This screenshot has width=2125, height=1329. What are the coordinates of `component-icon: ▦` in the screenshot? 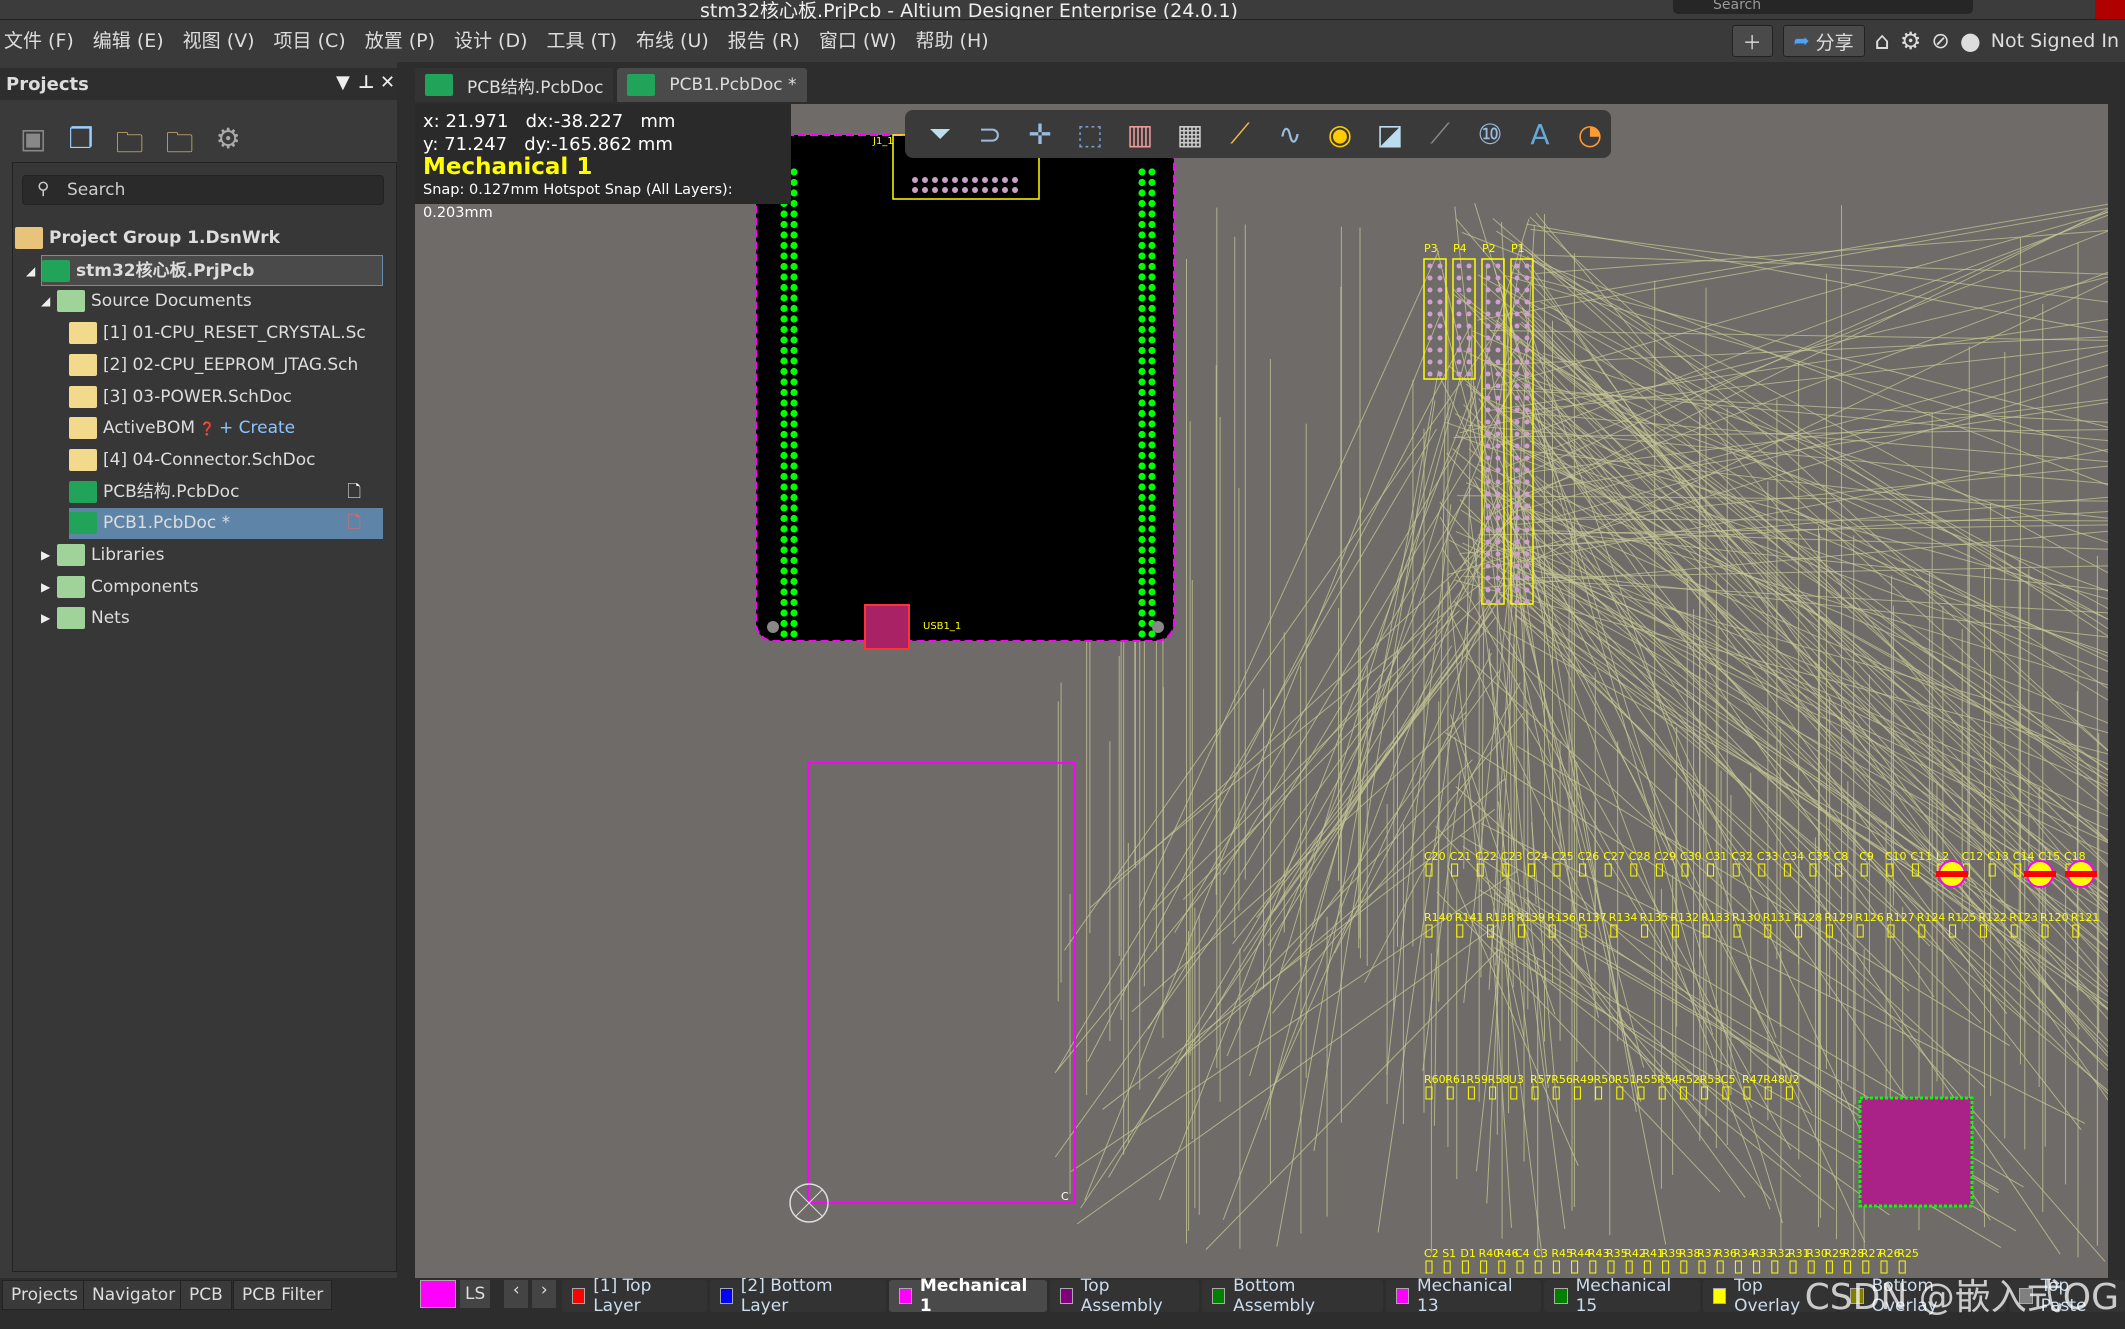 It's located at (1190, 134).